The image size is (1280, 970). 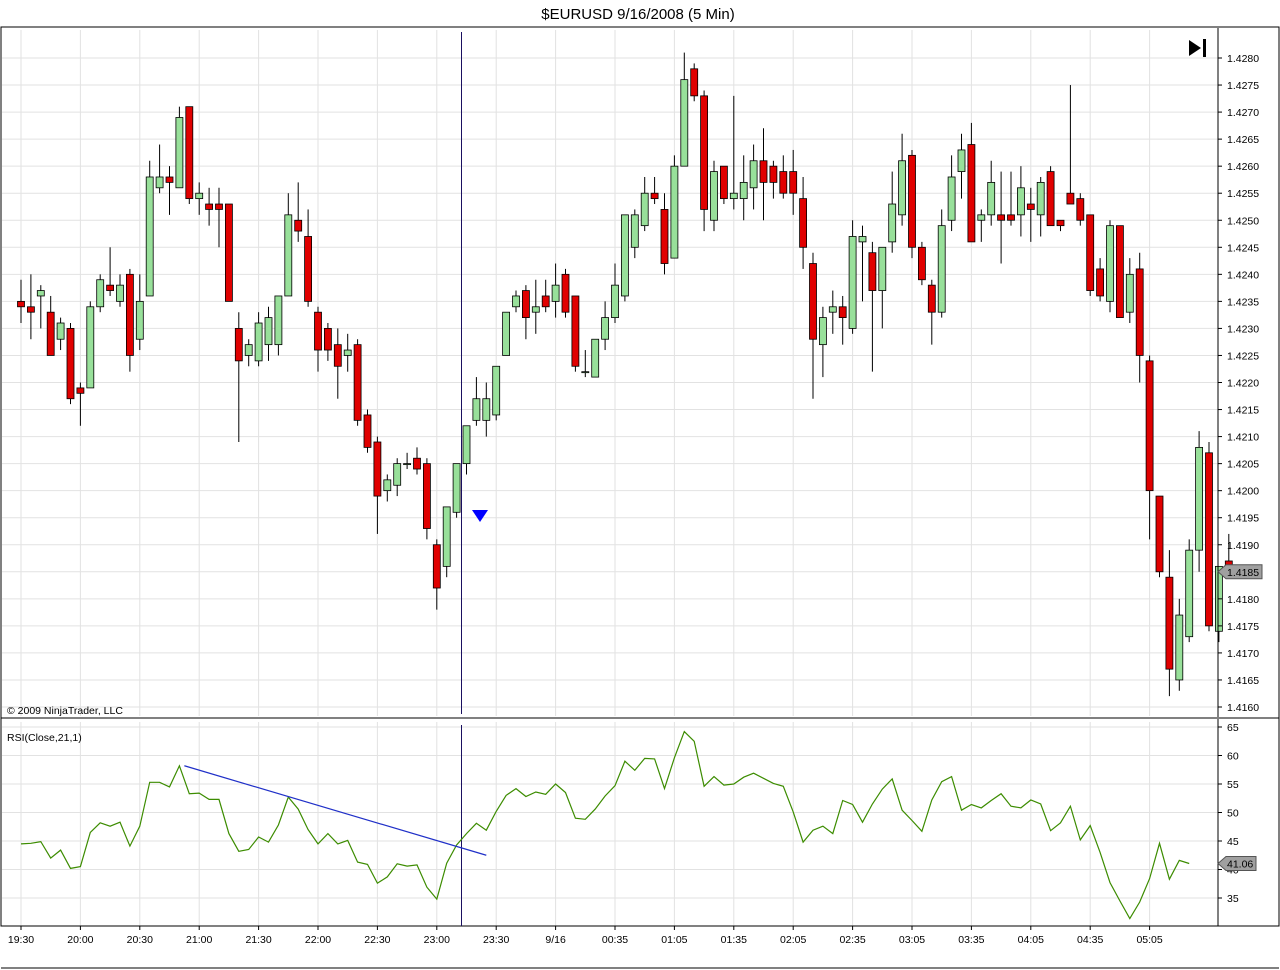 What do you see at coordinates (1031, 940) in the screenshot?
I see `time-tick-label: 04:05` at bounding box center [1031, 940].